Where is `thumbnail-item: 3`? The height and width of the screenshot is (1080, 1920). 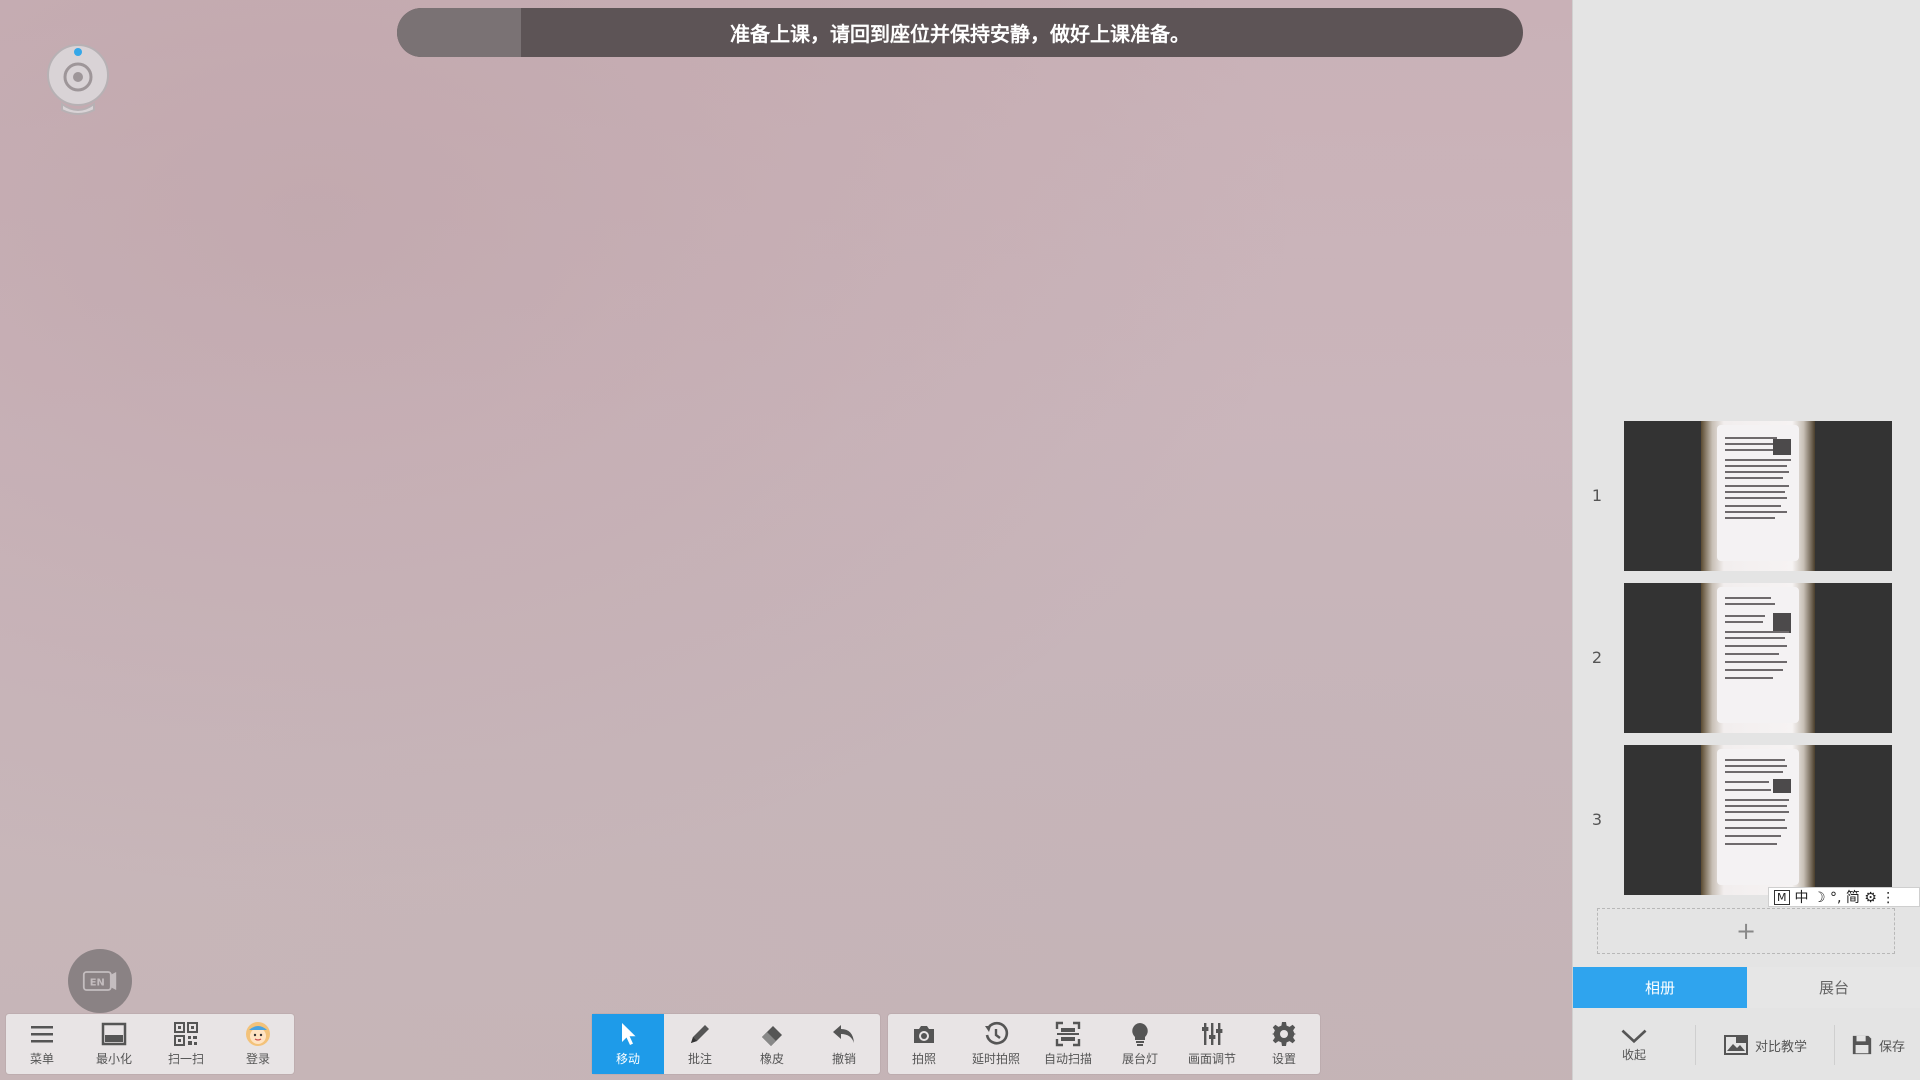
thumbnail-item: 3 is located at coordinates (1746, 820).